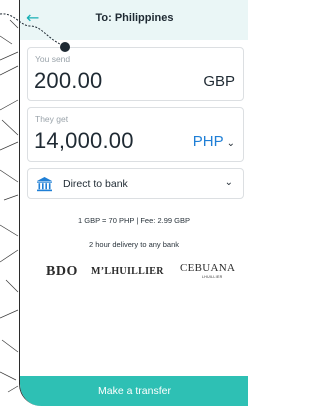  What do you see at coordinates (62, 271) in the screenshot?
I see `bdo-logo: BDO` at bounding box center [62, 271].